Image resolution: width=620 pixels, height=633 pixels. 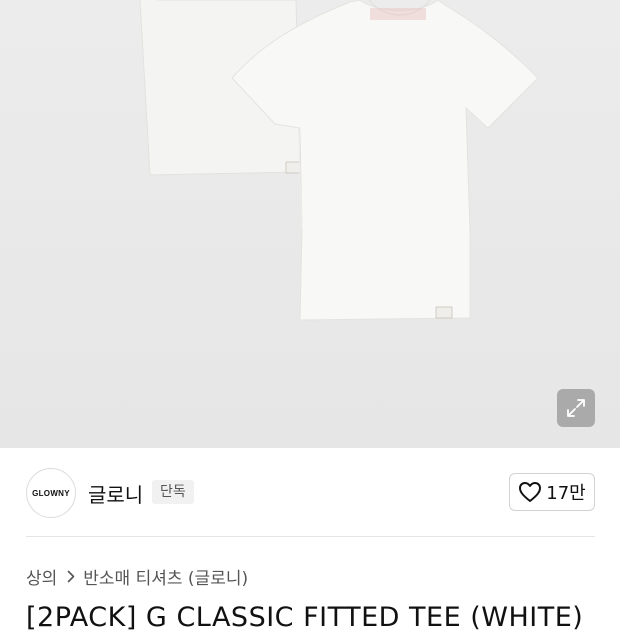 I want to click on like-count: 17만, so click(x=566, y=493).